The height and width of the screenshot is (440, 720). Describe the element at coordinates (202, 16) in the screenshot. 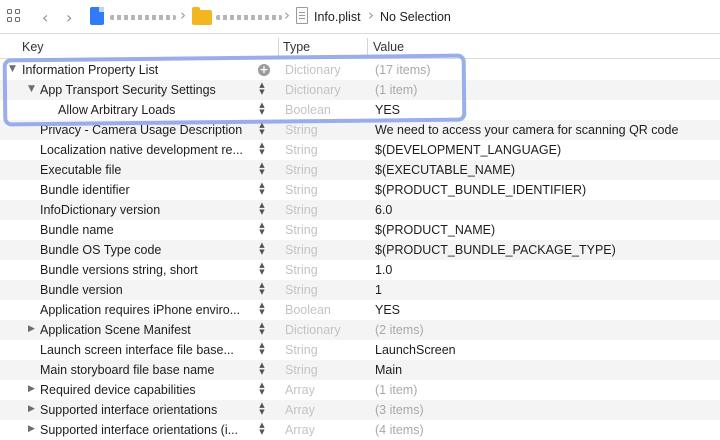

I see `folder-icon` at that location.